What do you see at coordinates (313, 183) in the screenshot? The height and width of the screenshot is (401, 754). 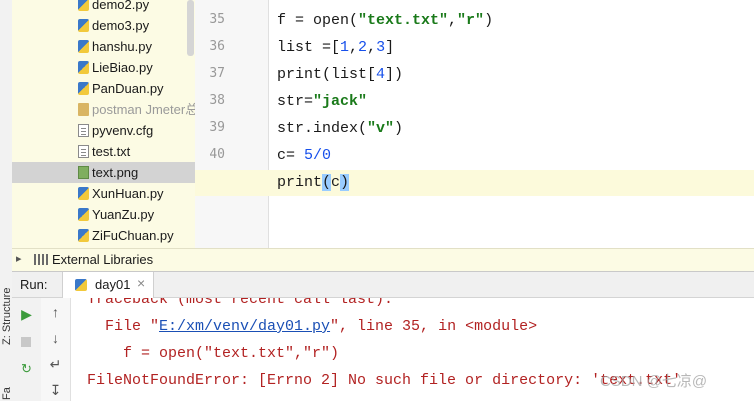 I see `code-line: print(c)` at bounding box center [313, 183].